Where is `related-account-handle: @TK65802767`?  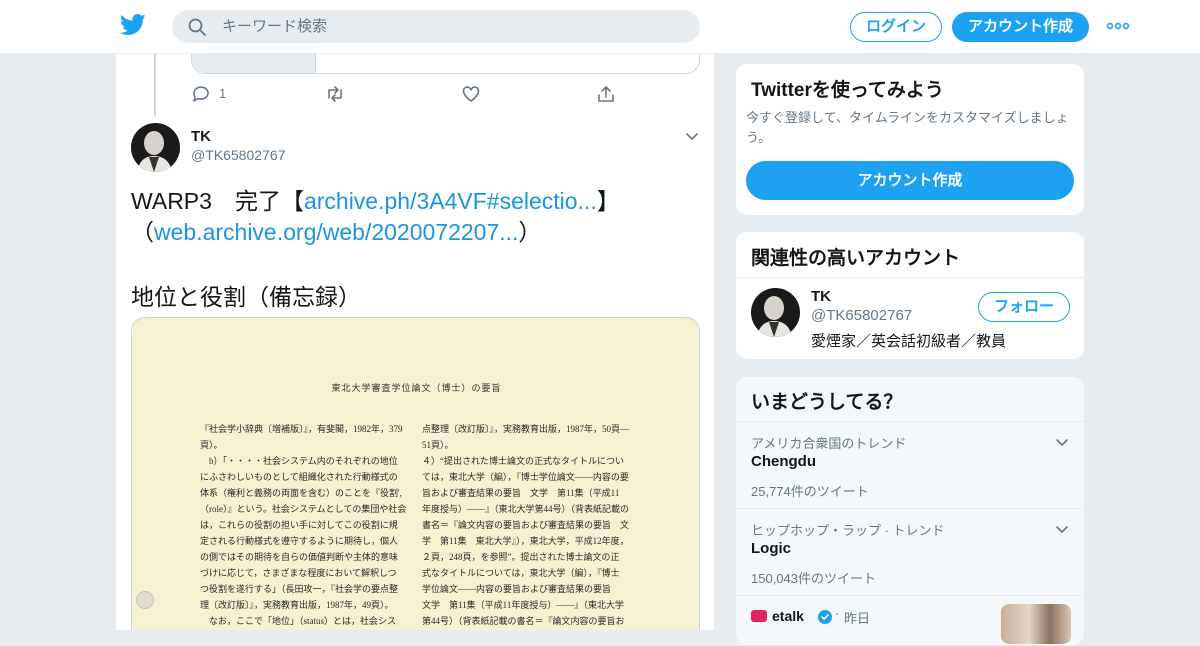 related-account-handle: @TK65802767 is located at coordinates (861, 315).